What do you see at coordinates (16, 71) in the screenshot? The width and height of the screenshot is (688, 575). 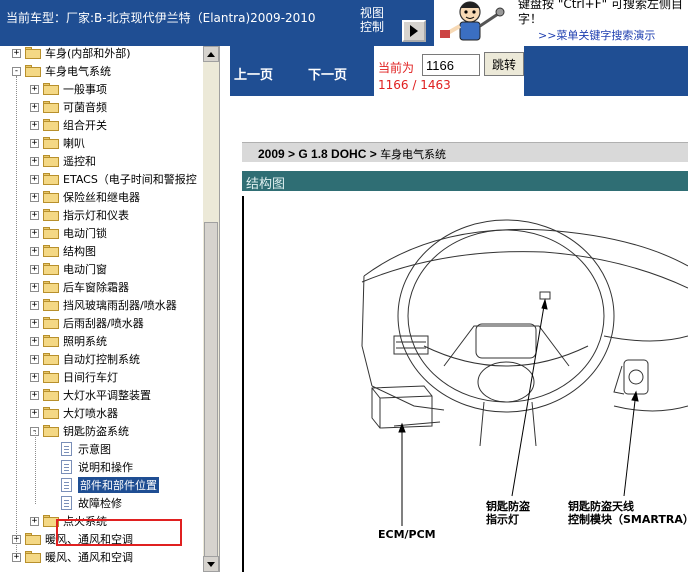 I see `collapse-icon: -` at bounding box center [16, 71].